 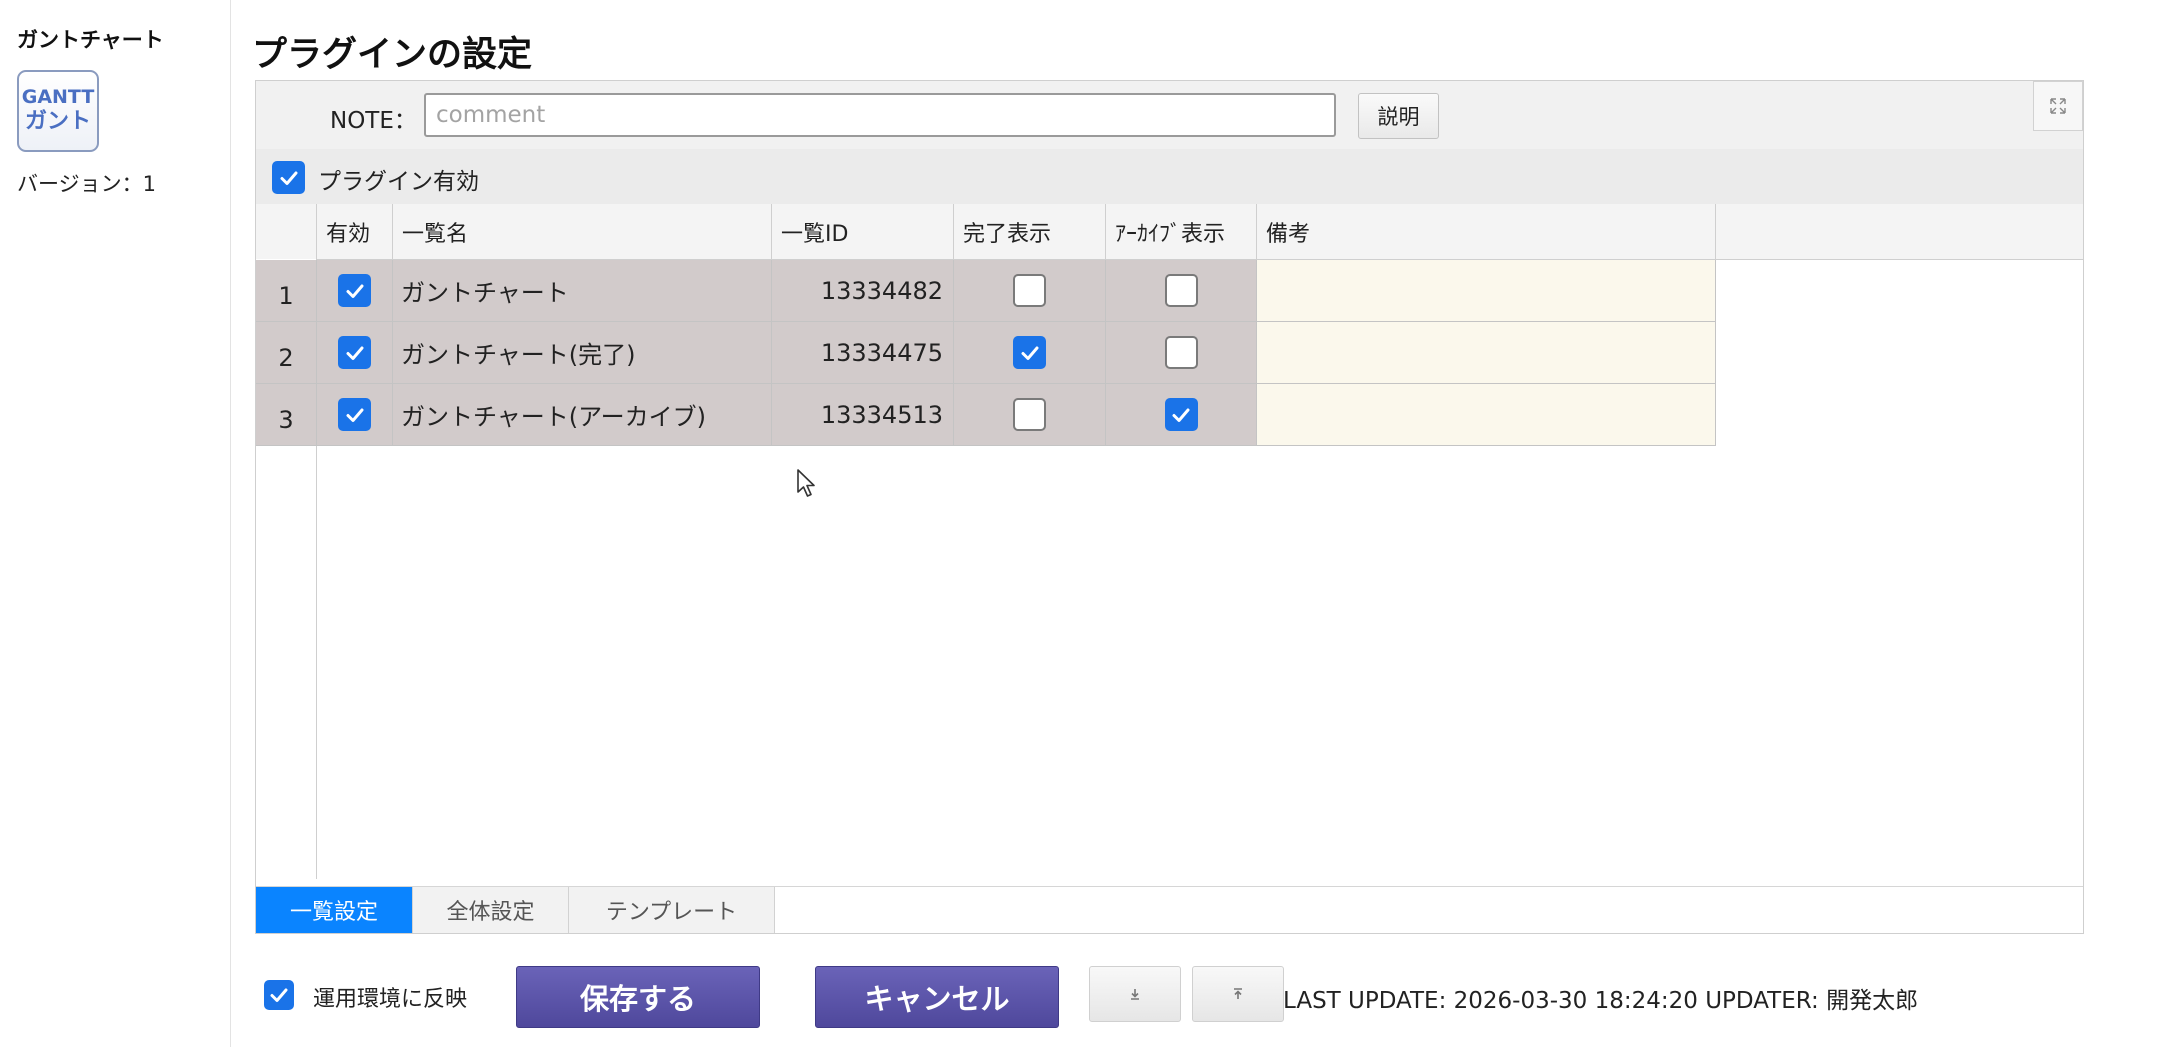 What do you see at coordinates (1169, 909) in the screenshot?
I see `tab-bar: 一覧設定 全体設定 テンプレート` at bounding box center [1169, 909].